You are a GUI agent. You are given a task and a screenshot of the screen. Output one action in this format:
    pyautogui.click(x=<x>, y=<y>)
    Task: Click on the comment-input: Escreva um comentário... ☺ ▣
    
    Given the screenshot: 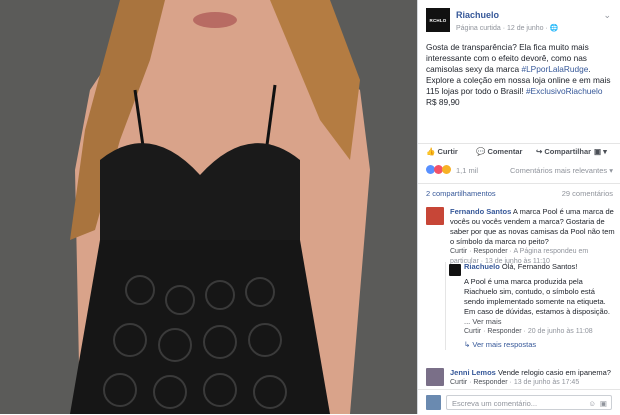 What is the action you would take?
    pyautogui.click(x=529, y=402)
    